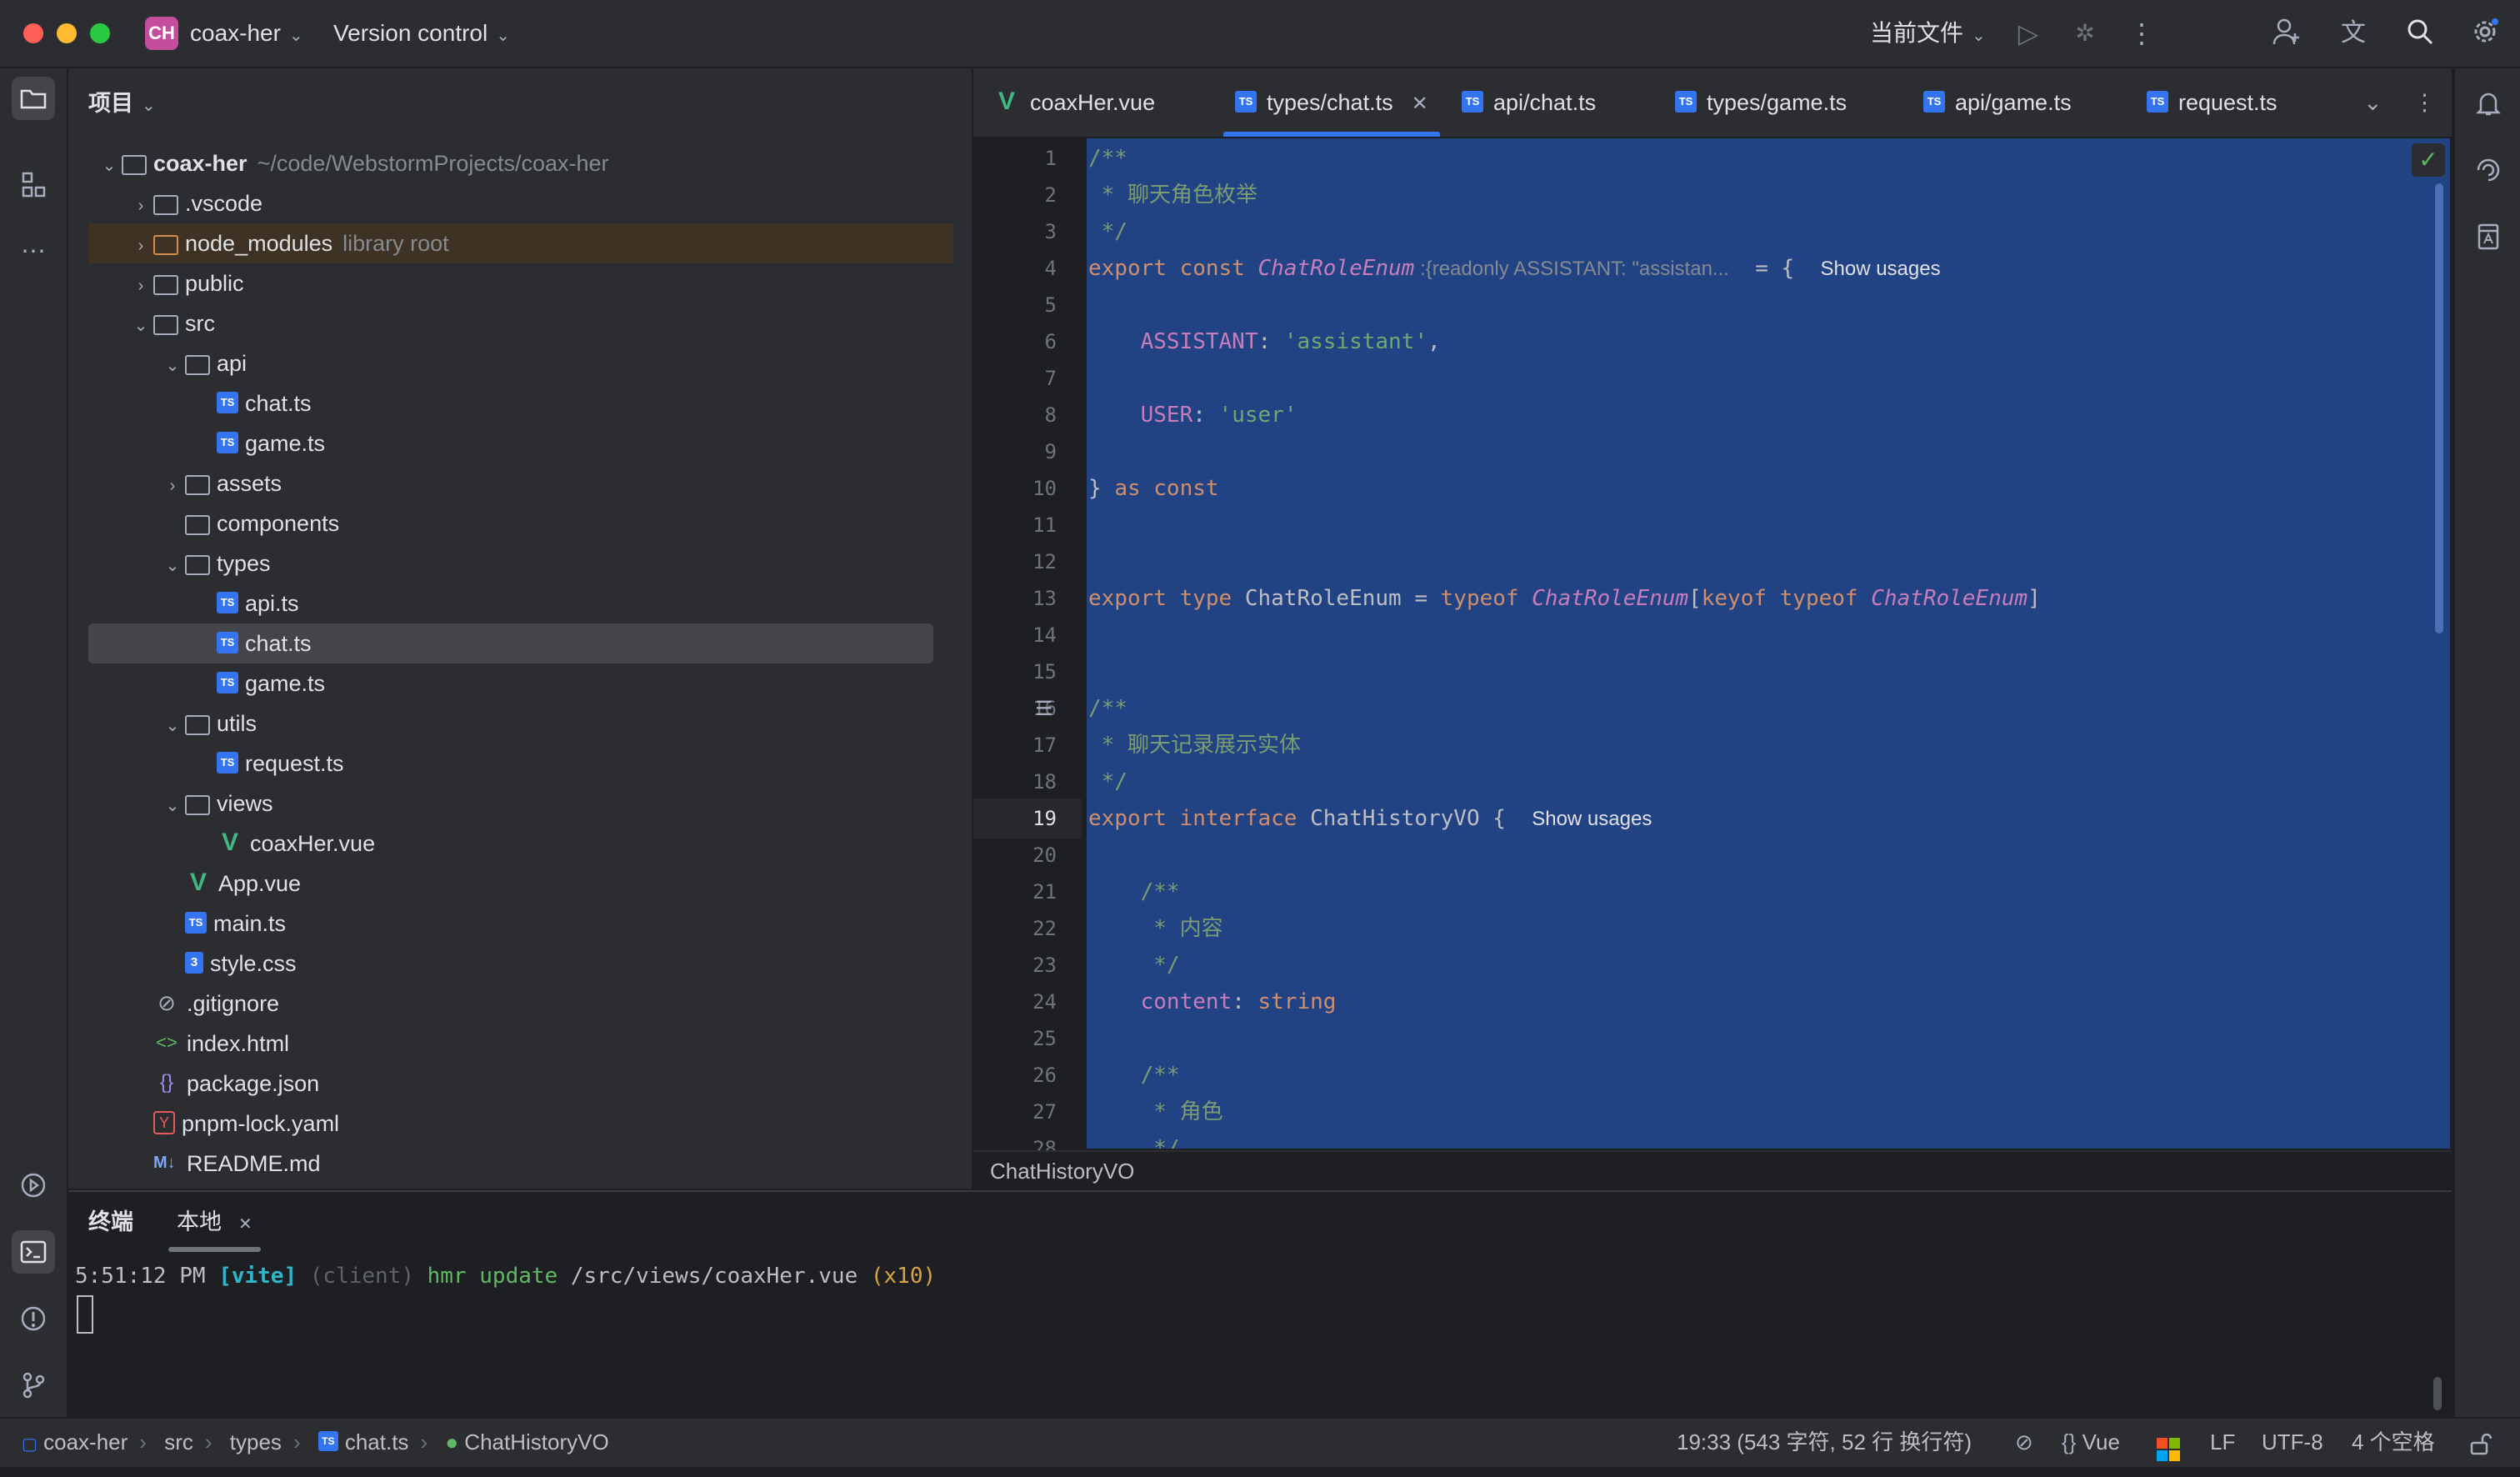 The image size is (2520, 1477). What do you see at coordinates (530, 1044) in the screenshot?
I see `tree-item-index-html: <> index.html` at bounding box center [530, 1044].